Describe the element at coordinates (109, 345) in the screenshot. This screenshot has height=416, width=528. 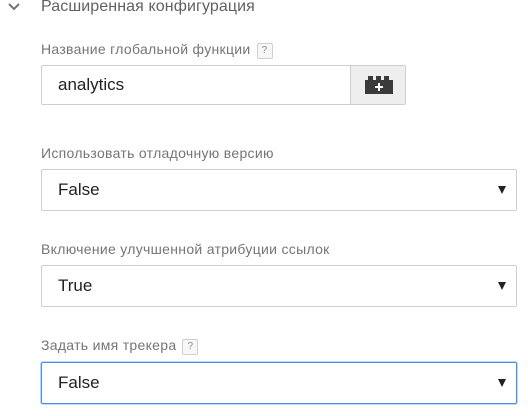
I see `tracker-name-label-text: Задать имя трекера` at that location.